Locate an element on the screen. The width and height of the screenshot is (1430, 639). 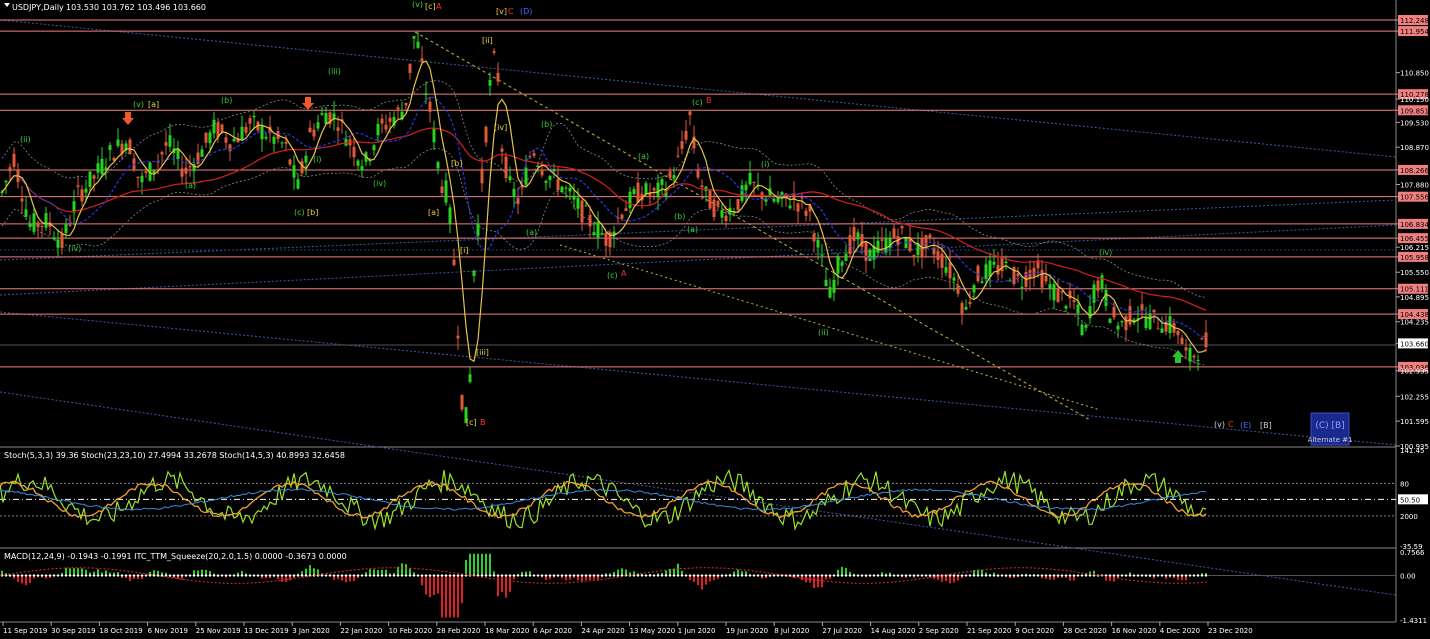
stoch-axis-label: 2000 is located at coordinates (1409, 517).